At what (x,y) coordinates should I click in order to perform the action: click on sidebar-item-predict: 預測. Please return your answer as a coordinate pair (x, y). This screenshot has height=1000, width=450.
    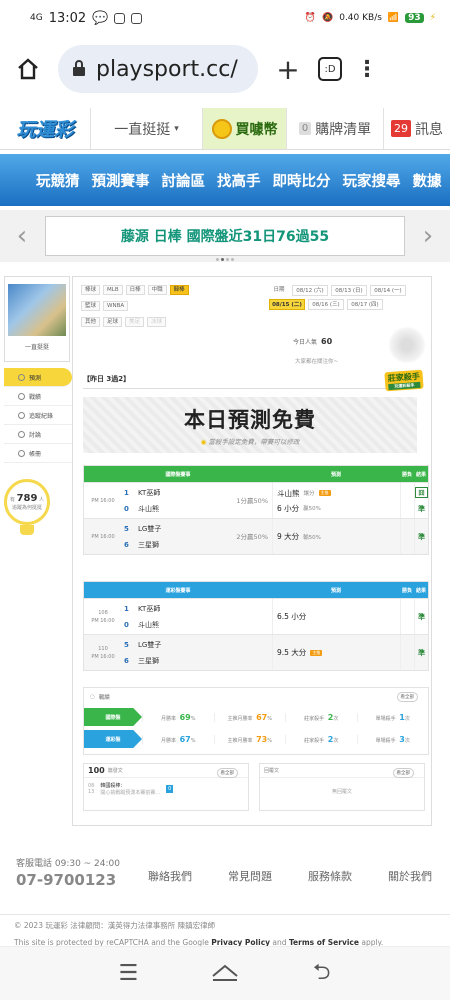
    Looking at the image, I should click on (38, 377).